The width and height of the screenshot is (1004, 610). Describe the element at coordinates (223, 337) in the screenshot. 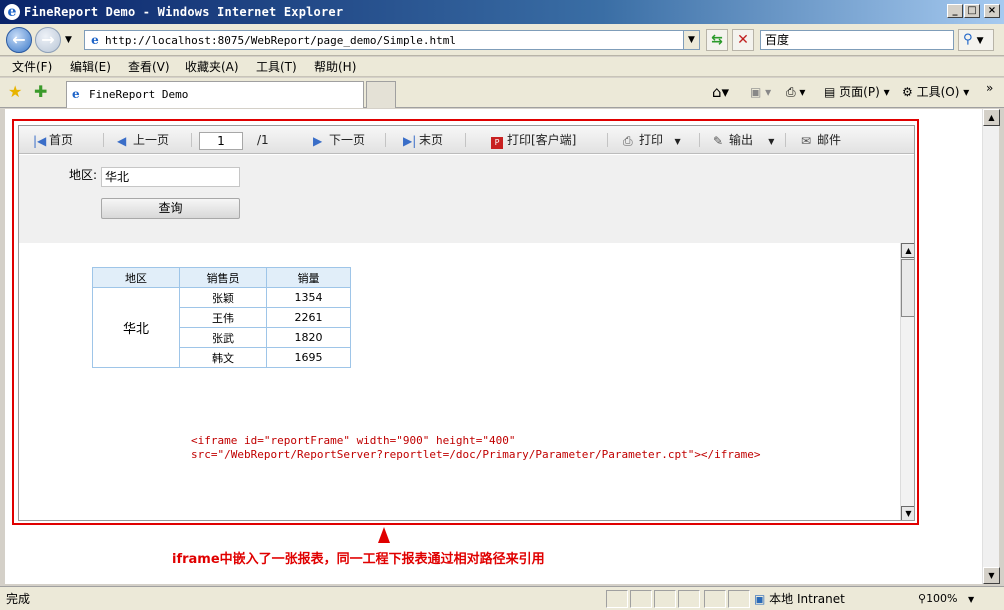

I see `salesman-cell: 张武` at that location.